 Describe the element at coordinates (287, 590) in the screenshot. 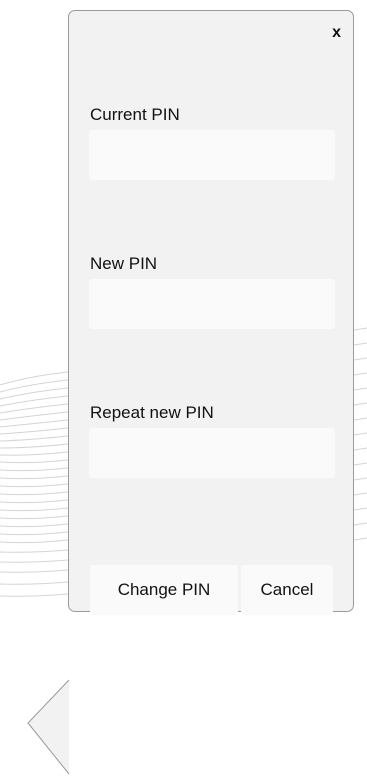

I see `cancel-button: Cancel` at that location.